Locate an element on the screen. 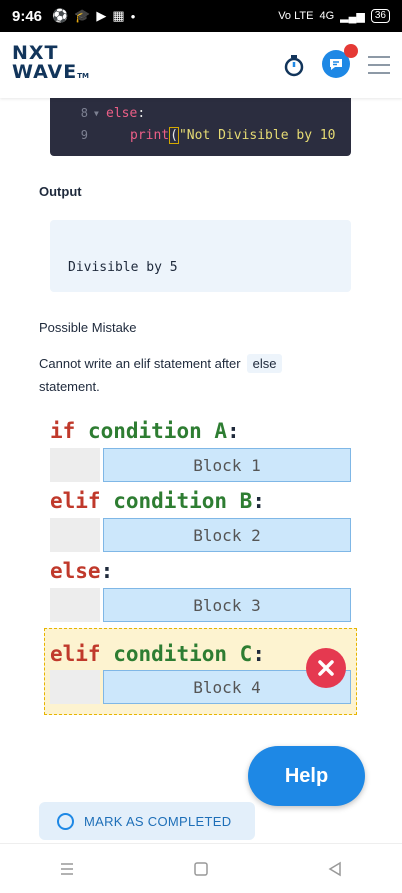 This screenshot has width=402, height=893. diagram-line-elif-c: elif condition C: is located at coordinates (157, 654).